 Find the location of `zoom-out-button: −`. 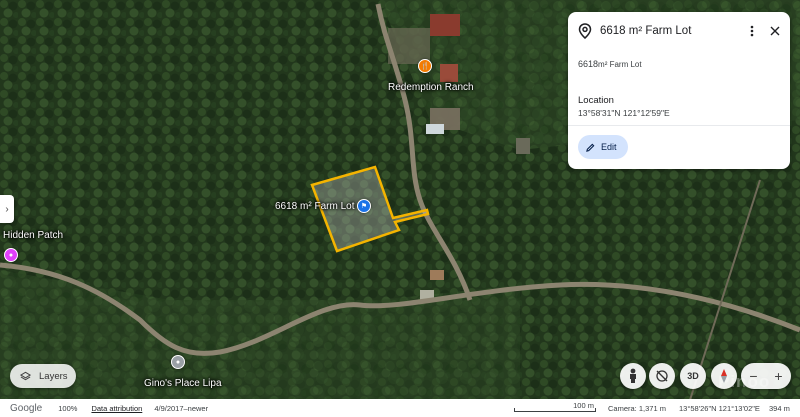

zoom-out-button: − is located at coordinates (753, 376).